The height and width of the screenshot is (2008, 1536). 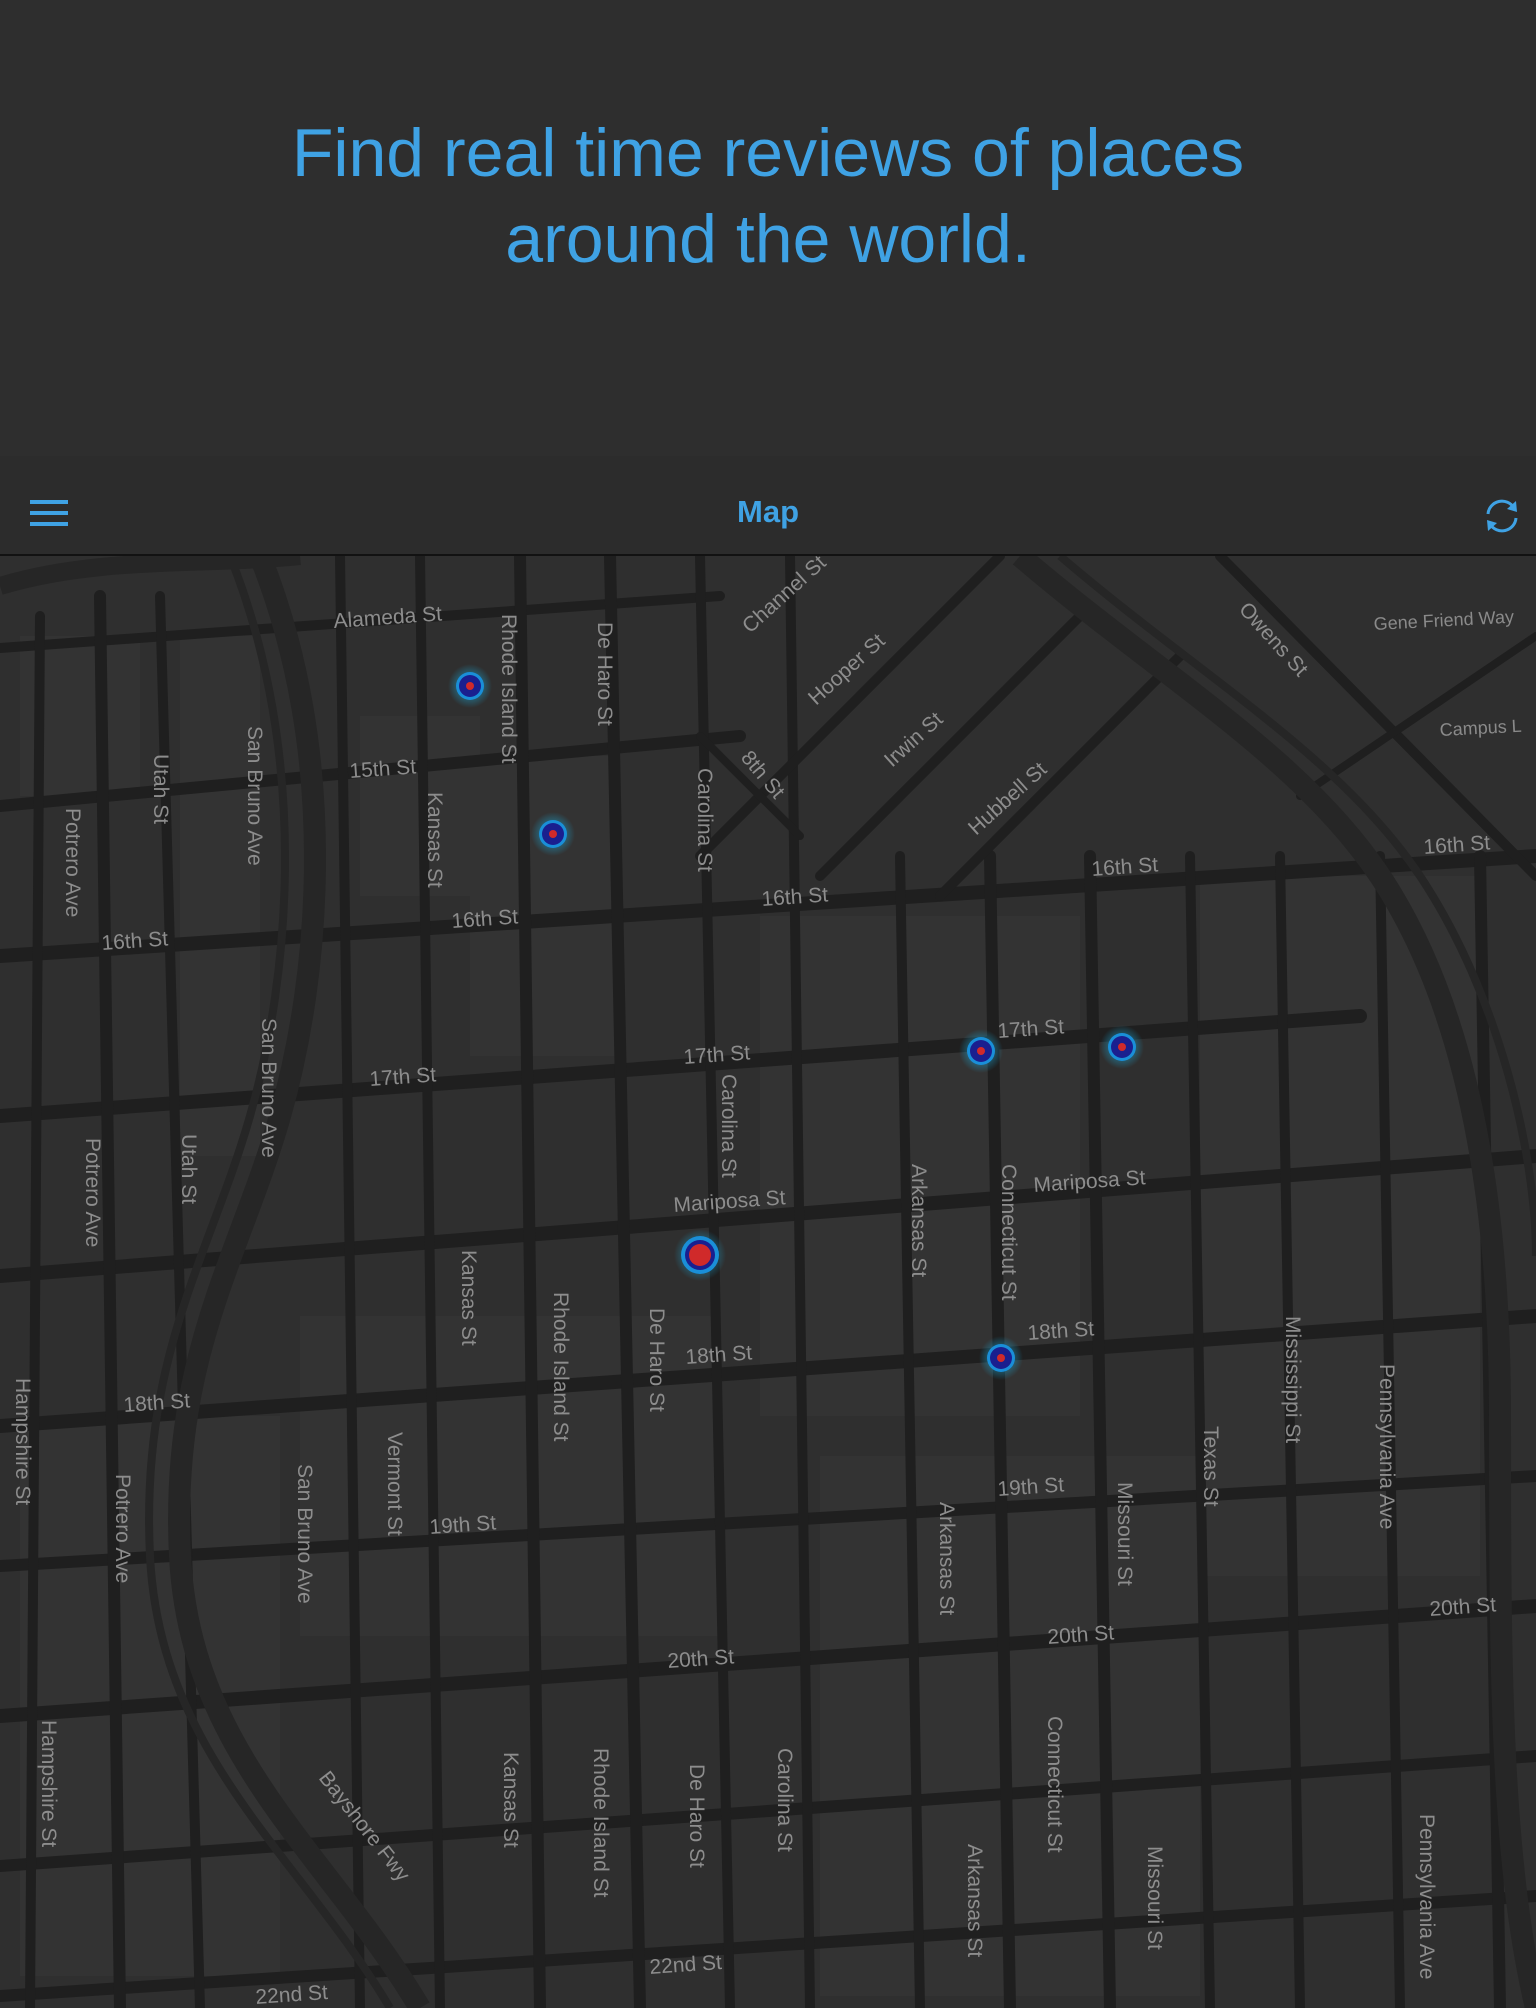 What do you see at coordinates (383, 769) in the screenshot?
I see `street-label: 15th St` at bounding box center [383, 769].